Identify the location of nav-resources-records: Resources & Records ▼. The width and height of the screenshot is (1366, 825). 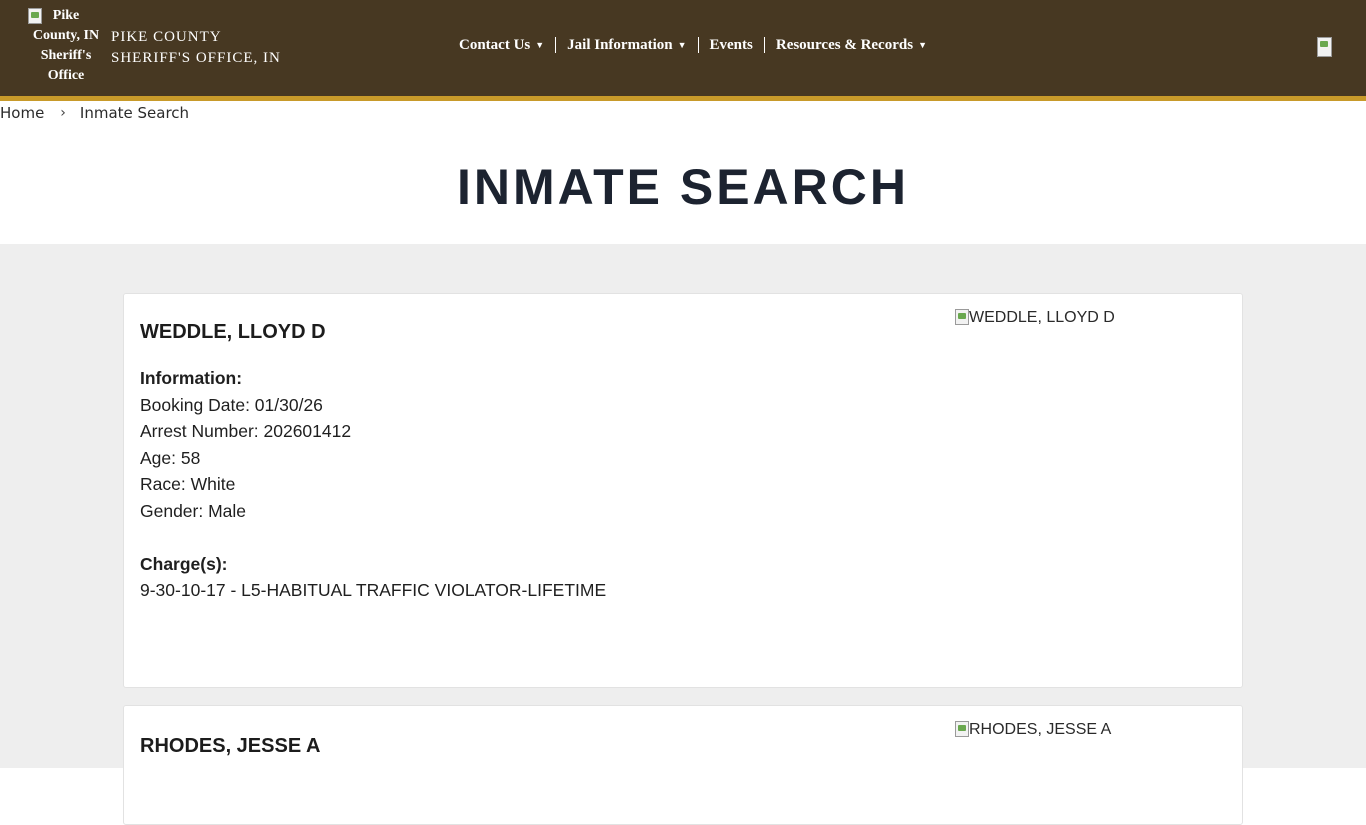
(850, 44).